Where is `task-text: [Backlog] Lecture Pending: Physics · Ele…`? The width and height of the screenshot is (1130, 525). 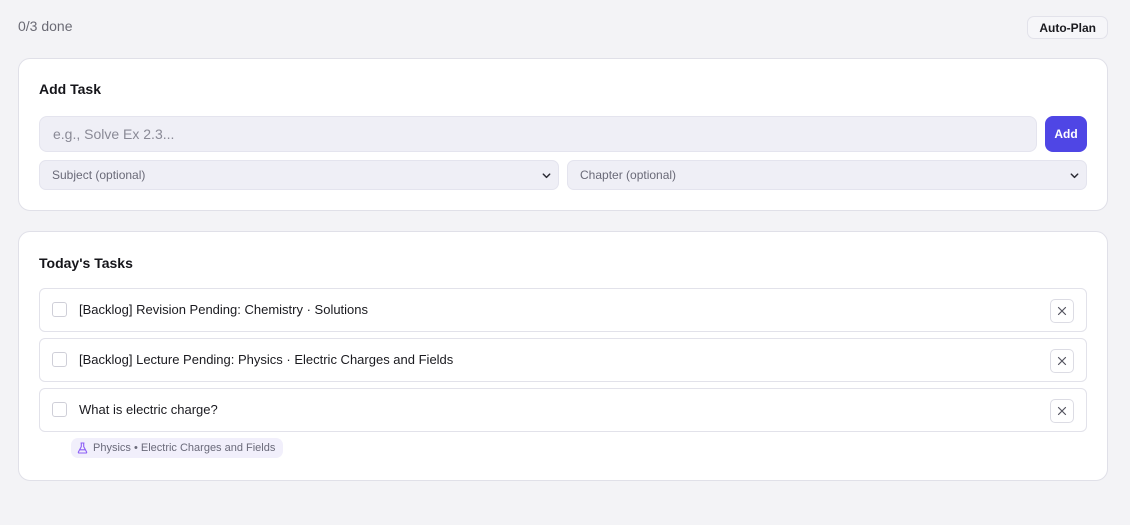
task-text: [Backlog] Lecture Pending: Physics · Ele… is located at coordinates (266, 359).